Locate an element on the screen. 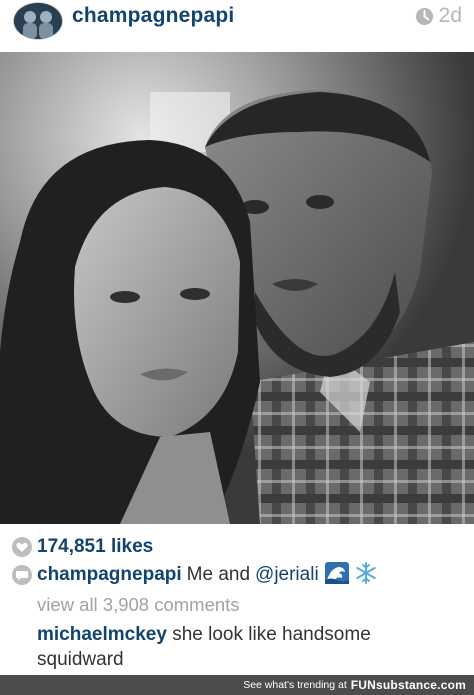 The height and width of the screenshot is (695, 474). view-all-comments-link: view all 3,908 comments is located at coordinates (138, 605).